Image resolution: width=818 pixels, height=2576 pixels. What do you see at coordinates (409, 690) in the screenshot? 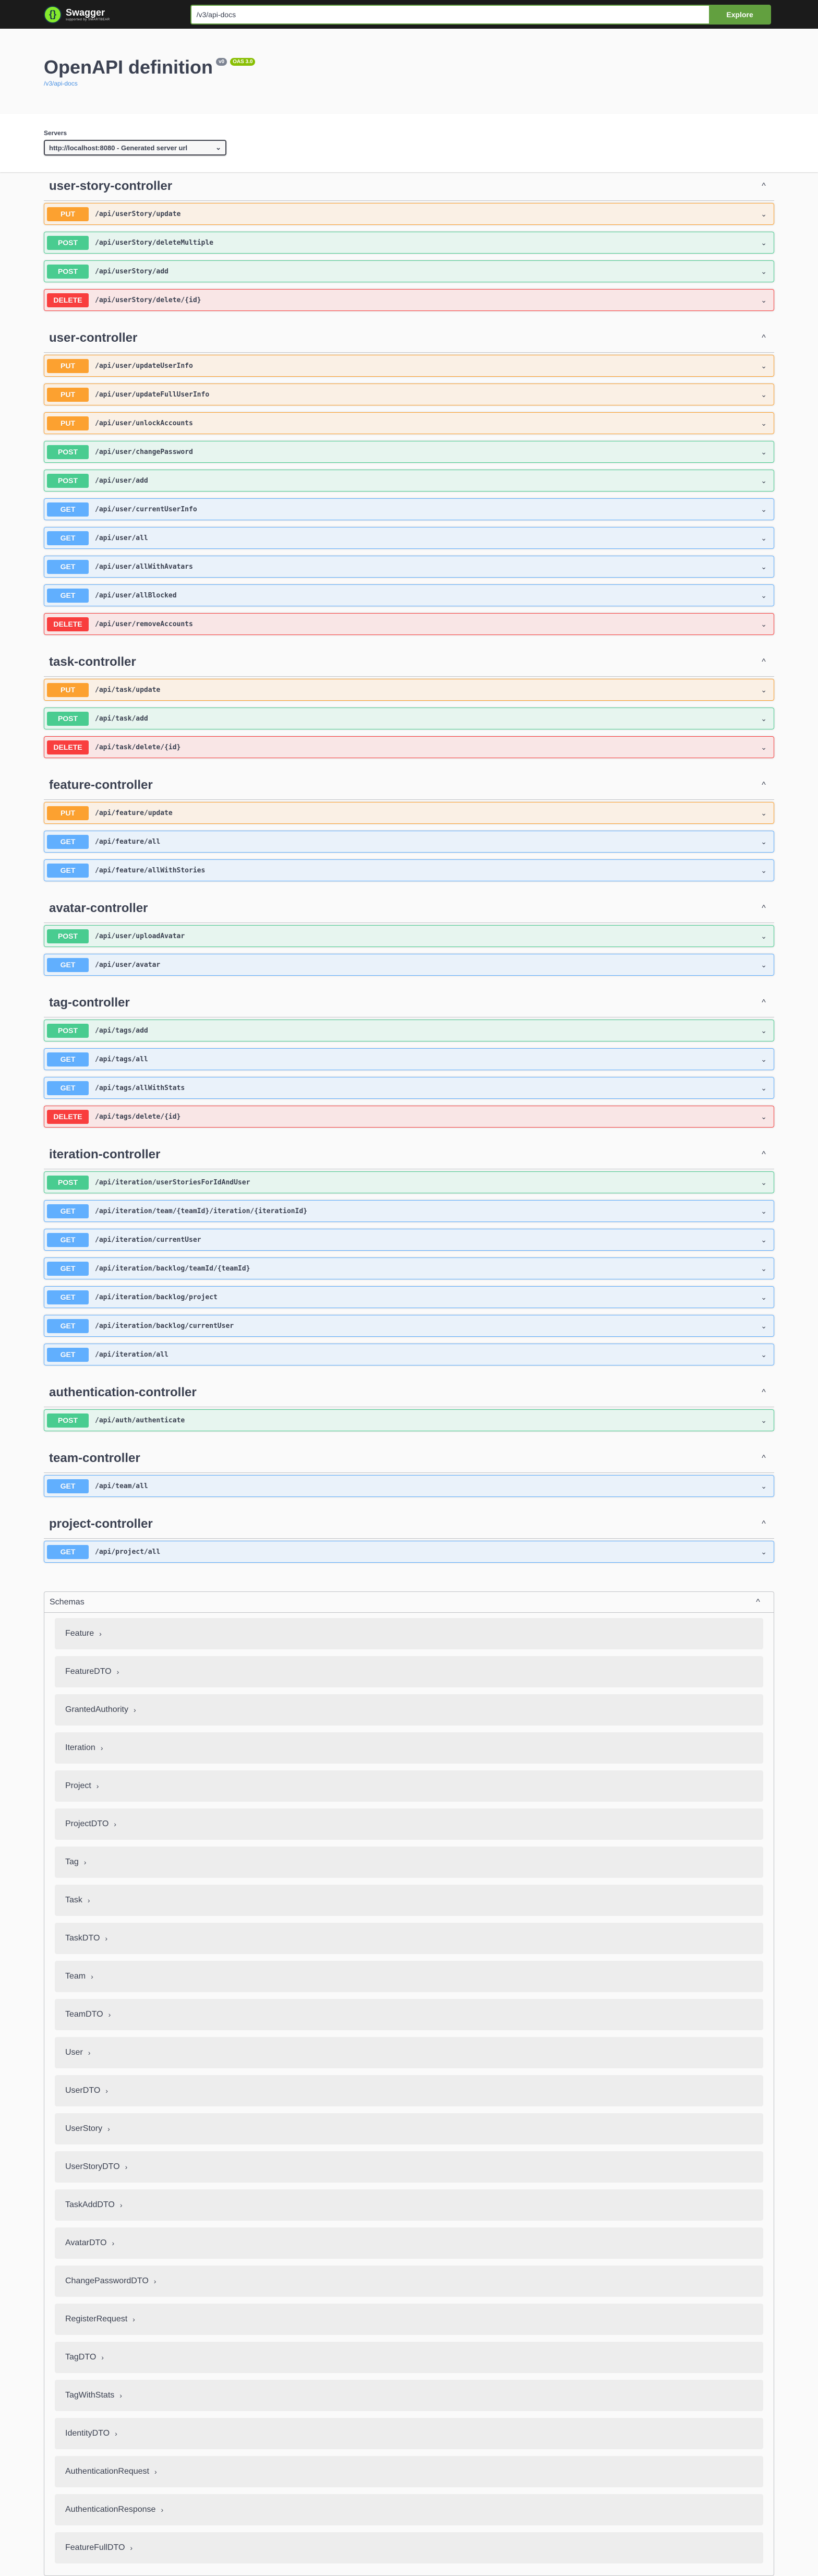
I see `operation-put: PUT/api/task/update ⌄` at bounding box center [409, 690].